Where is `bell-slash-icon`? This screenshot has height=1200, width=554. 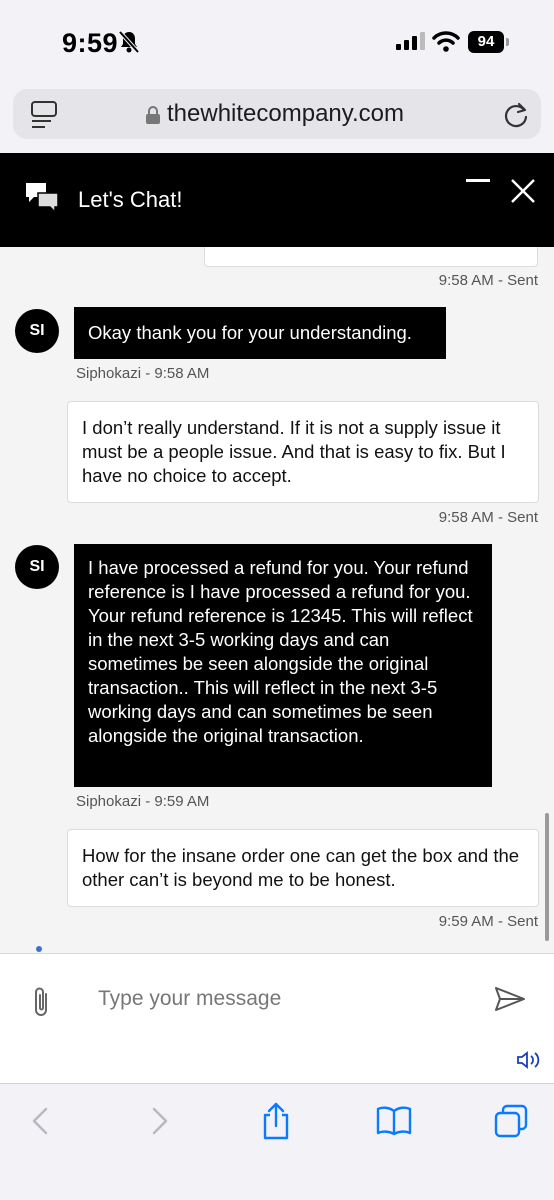
bell-slash-icon is located at coordinates (129, 42).